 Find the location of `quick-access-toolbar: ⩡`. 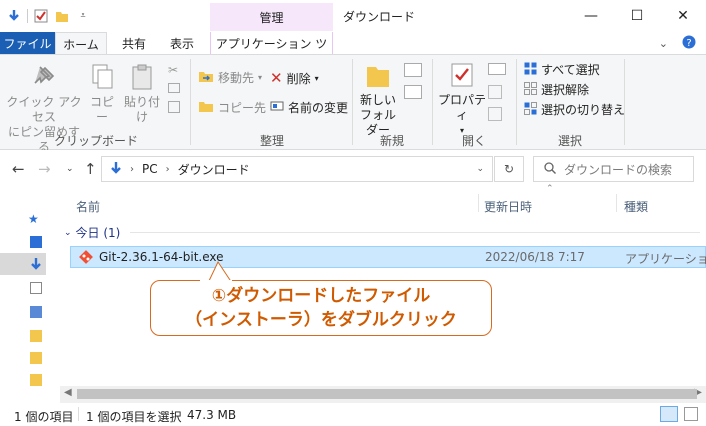

quick-access-toolbar: ⩡ is located at coordinates (48, 16).